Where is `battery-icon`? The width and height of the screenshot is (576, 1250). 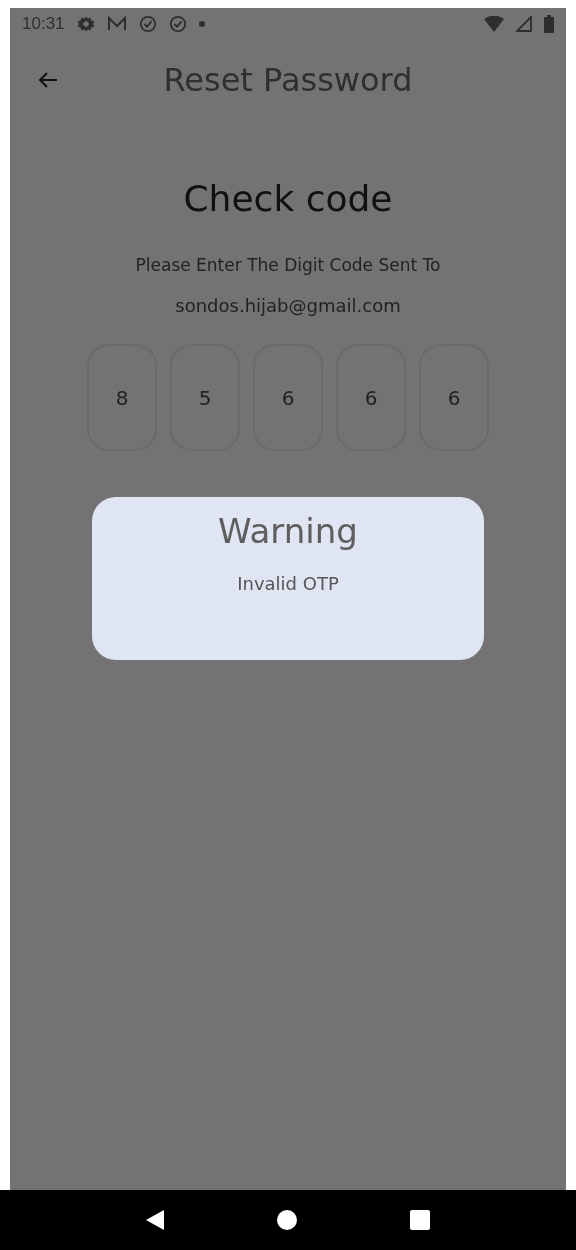
battery-icon is located at coordinates (549, 24).